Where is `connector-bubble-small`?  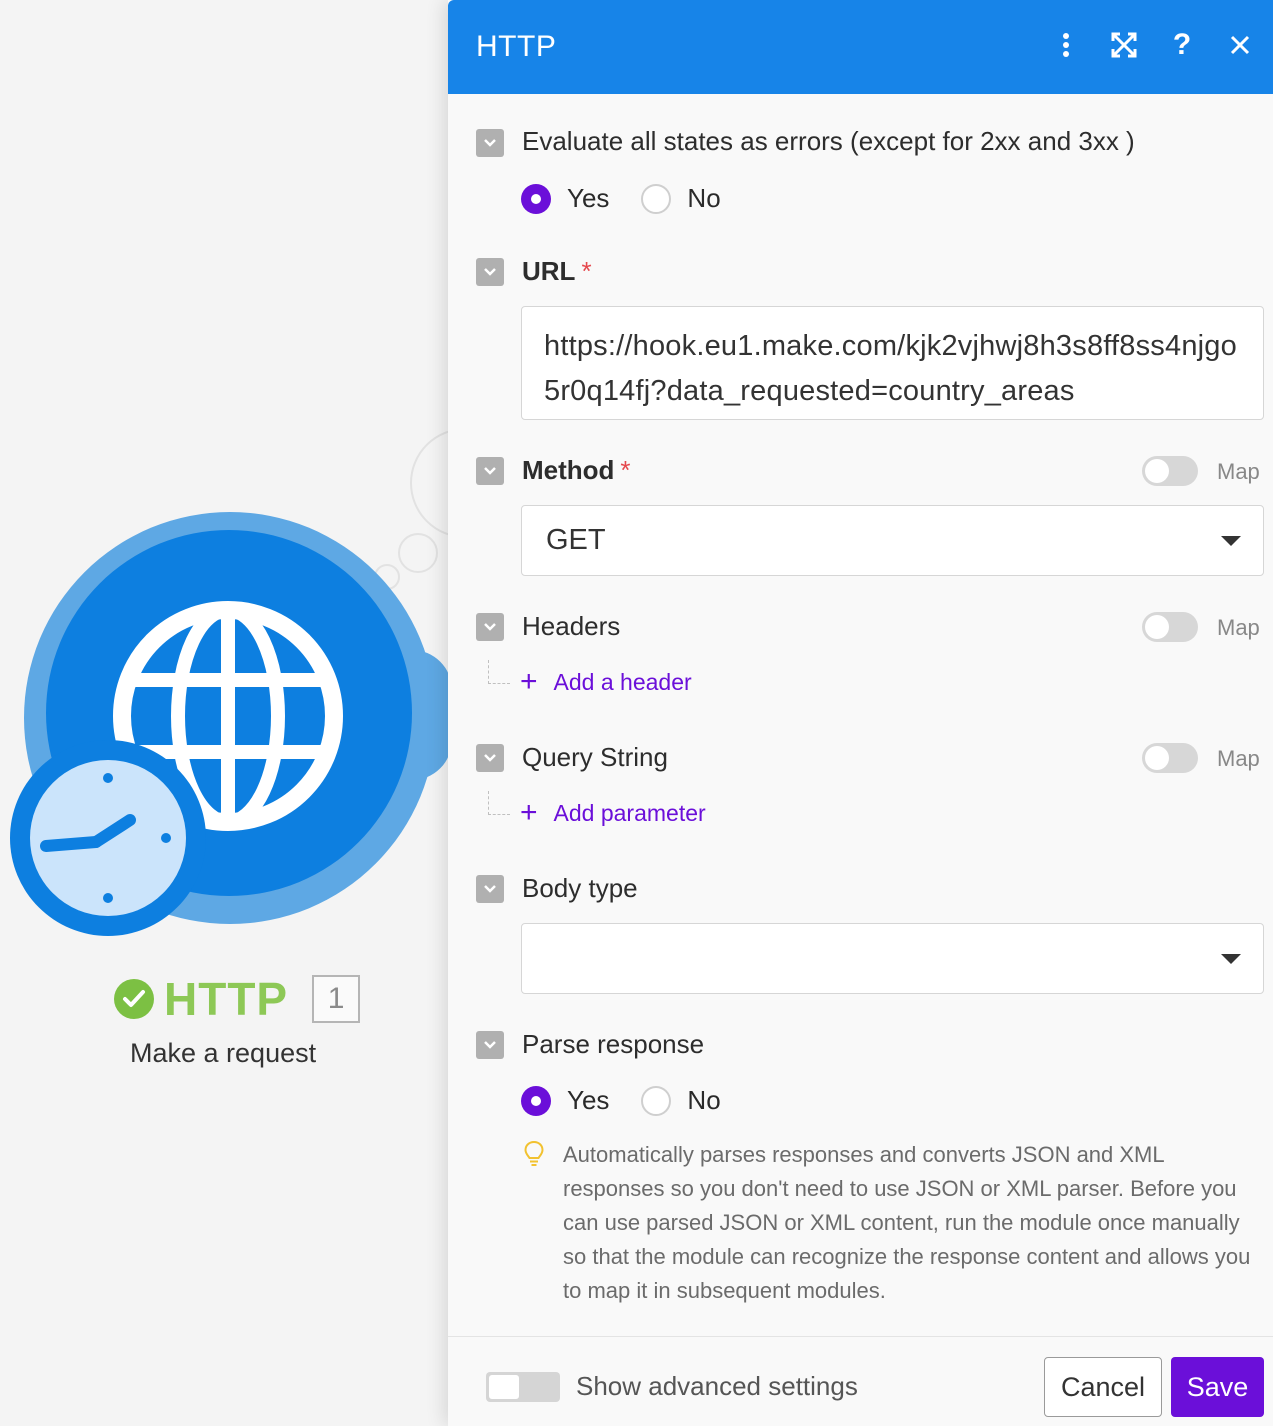
connector-bubble-small is located at coordinates (418, 553).